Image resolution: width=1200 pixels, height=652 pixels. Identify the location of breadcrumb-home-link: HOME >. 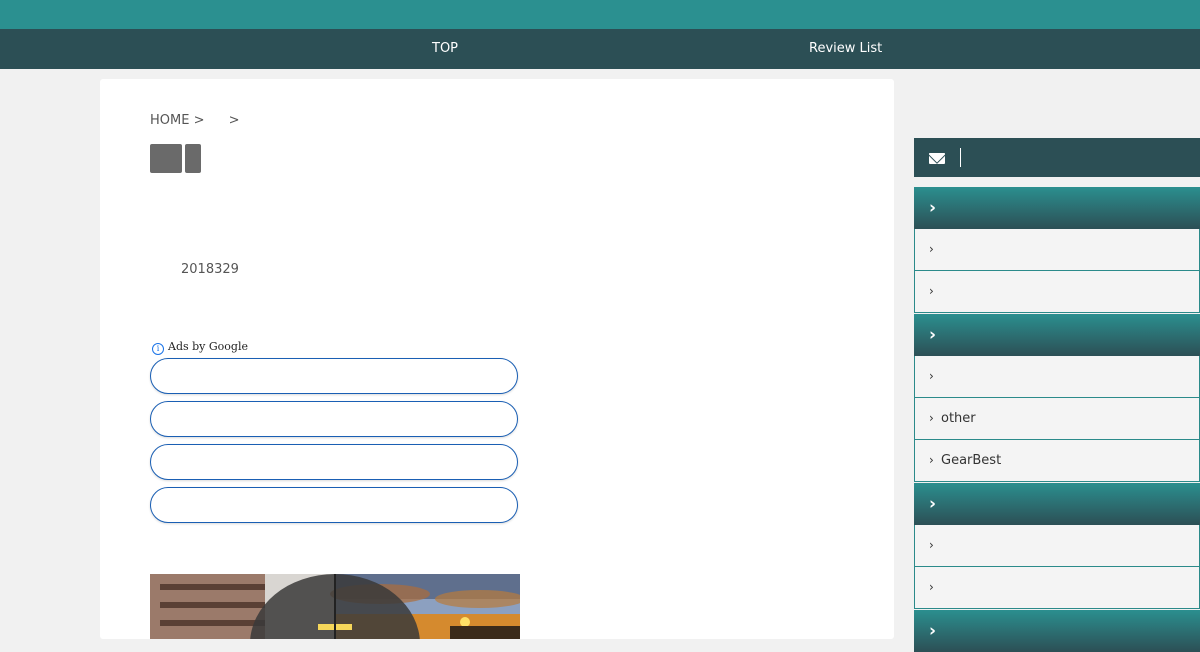
(177, 120).